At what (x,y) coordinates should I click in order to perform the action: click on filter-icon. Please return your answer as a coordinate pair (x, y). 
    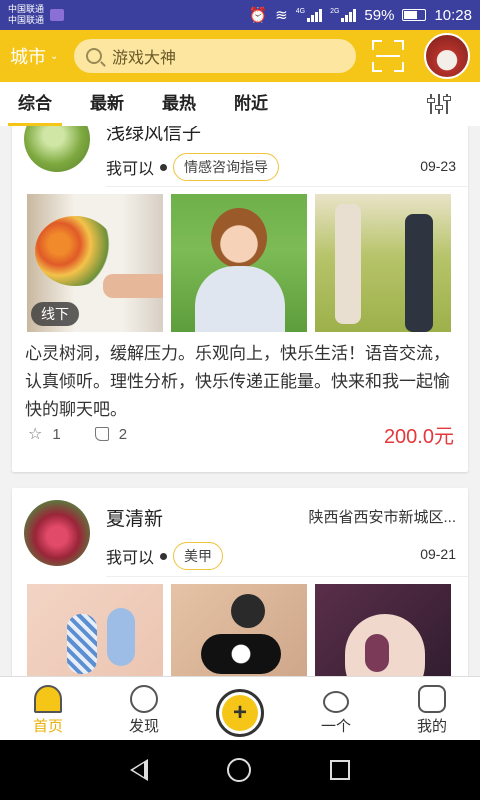
    Looking at the image, I should click on (439, 104).